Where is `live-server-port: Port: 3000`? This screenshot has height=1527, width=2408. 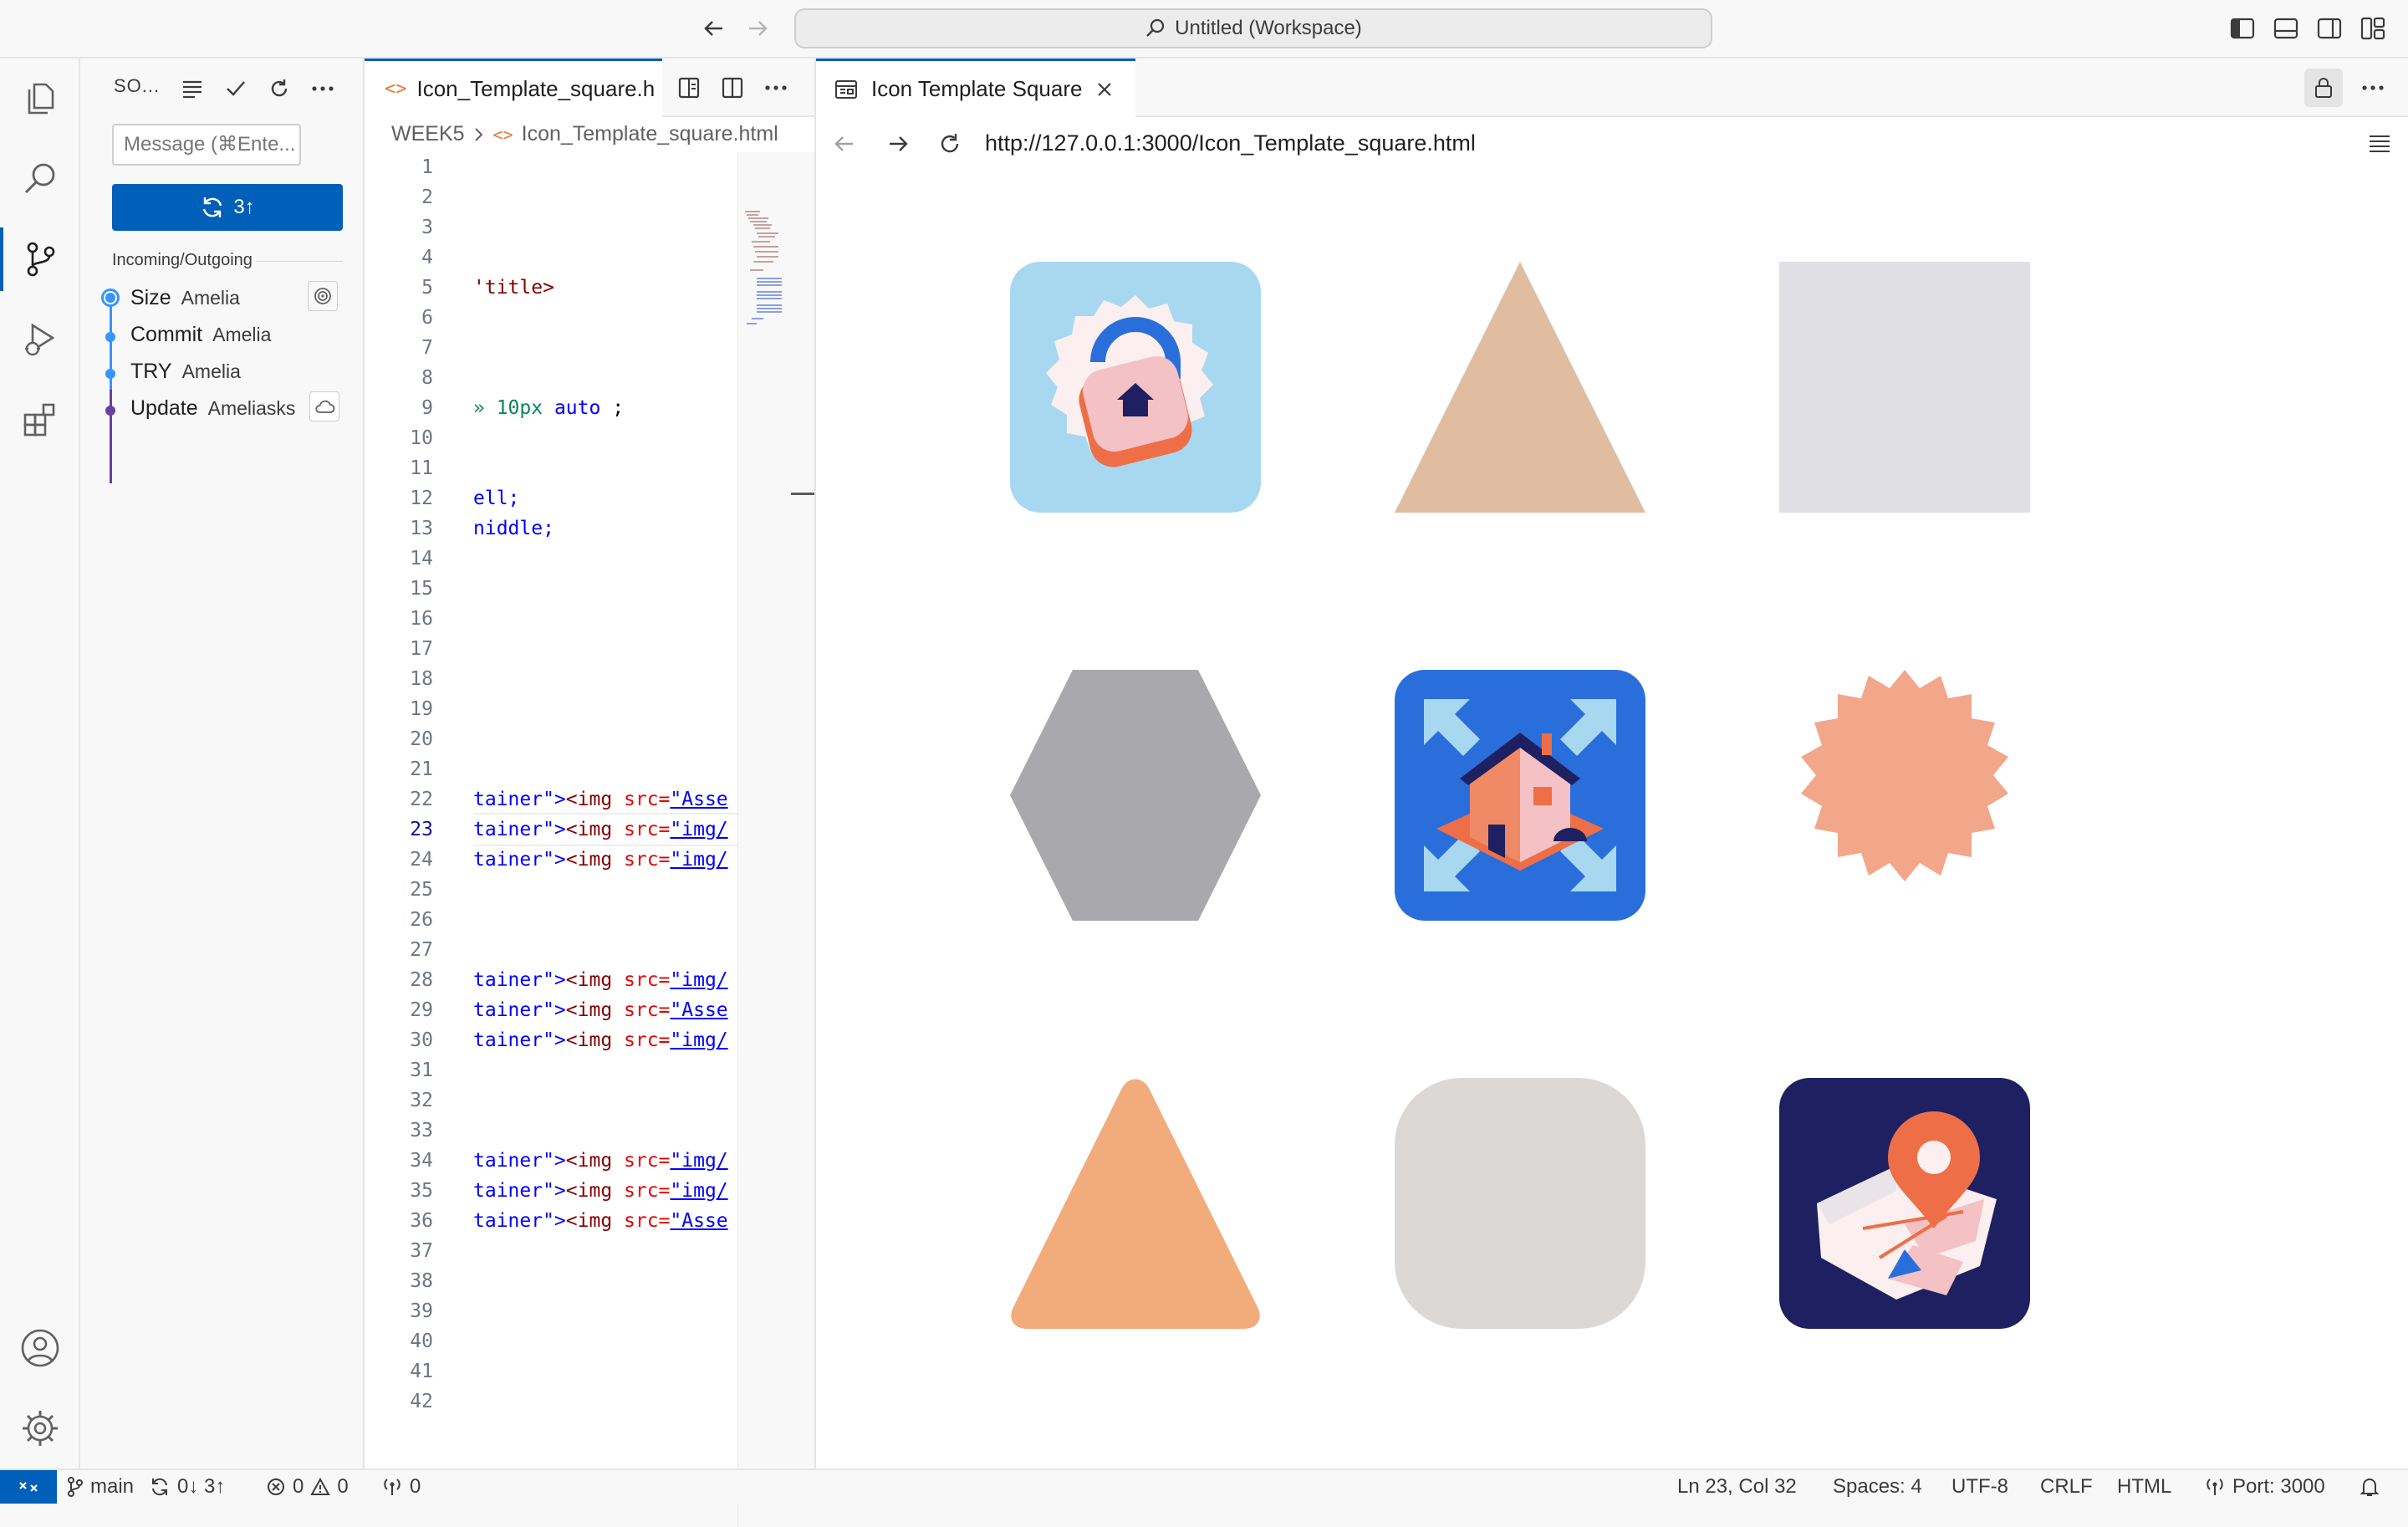 live-server-port: Port: 3000 is located at coordinates (2264, 1487).